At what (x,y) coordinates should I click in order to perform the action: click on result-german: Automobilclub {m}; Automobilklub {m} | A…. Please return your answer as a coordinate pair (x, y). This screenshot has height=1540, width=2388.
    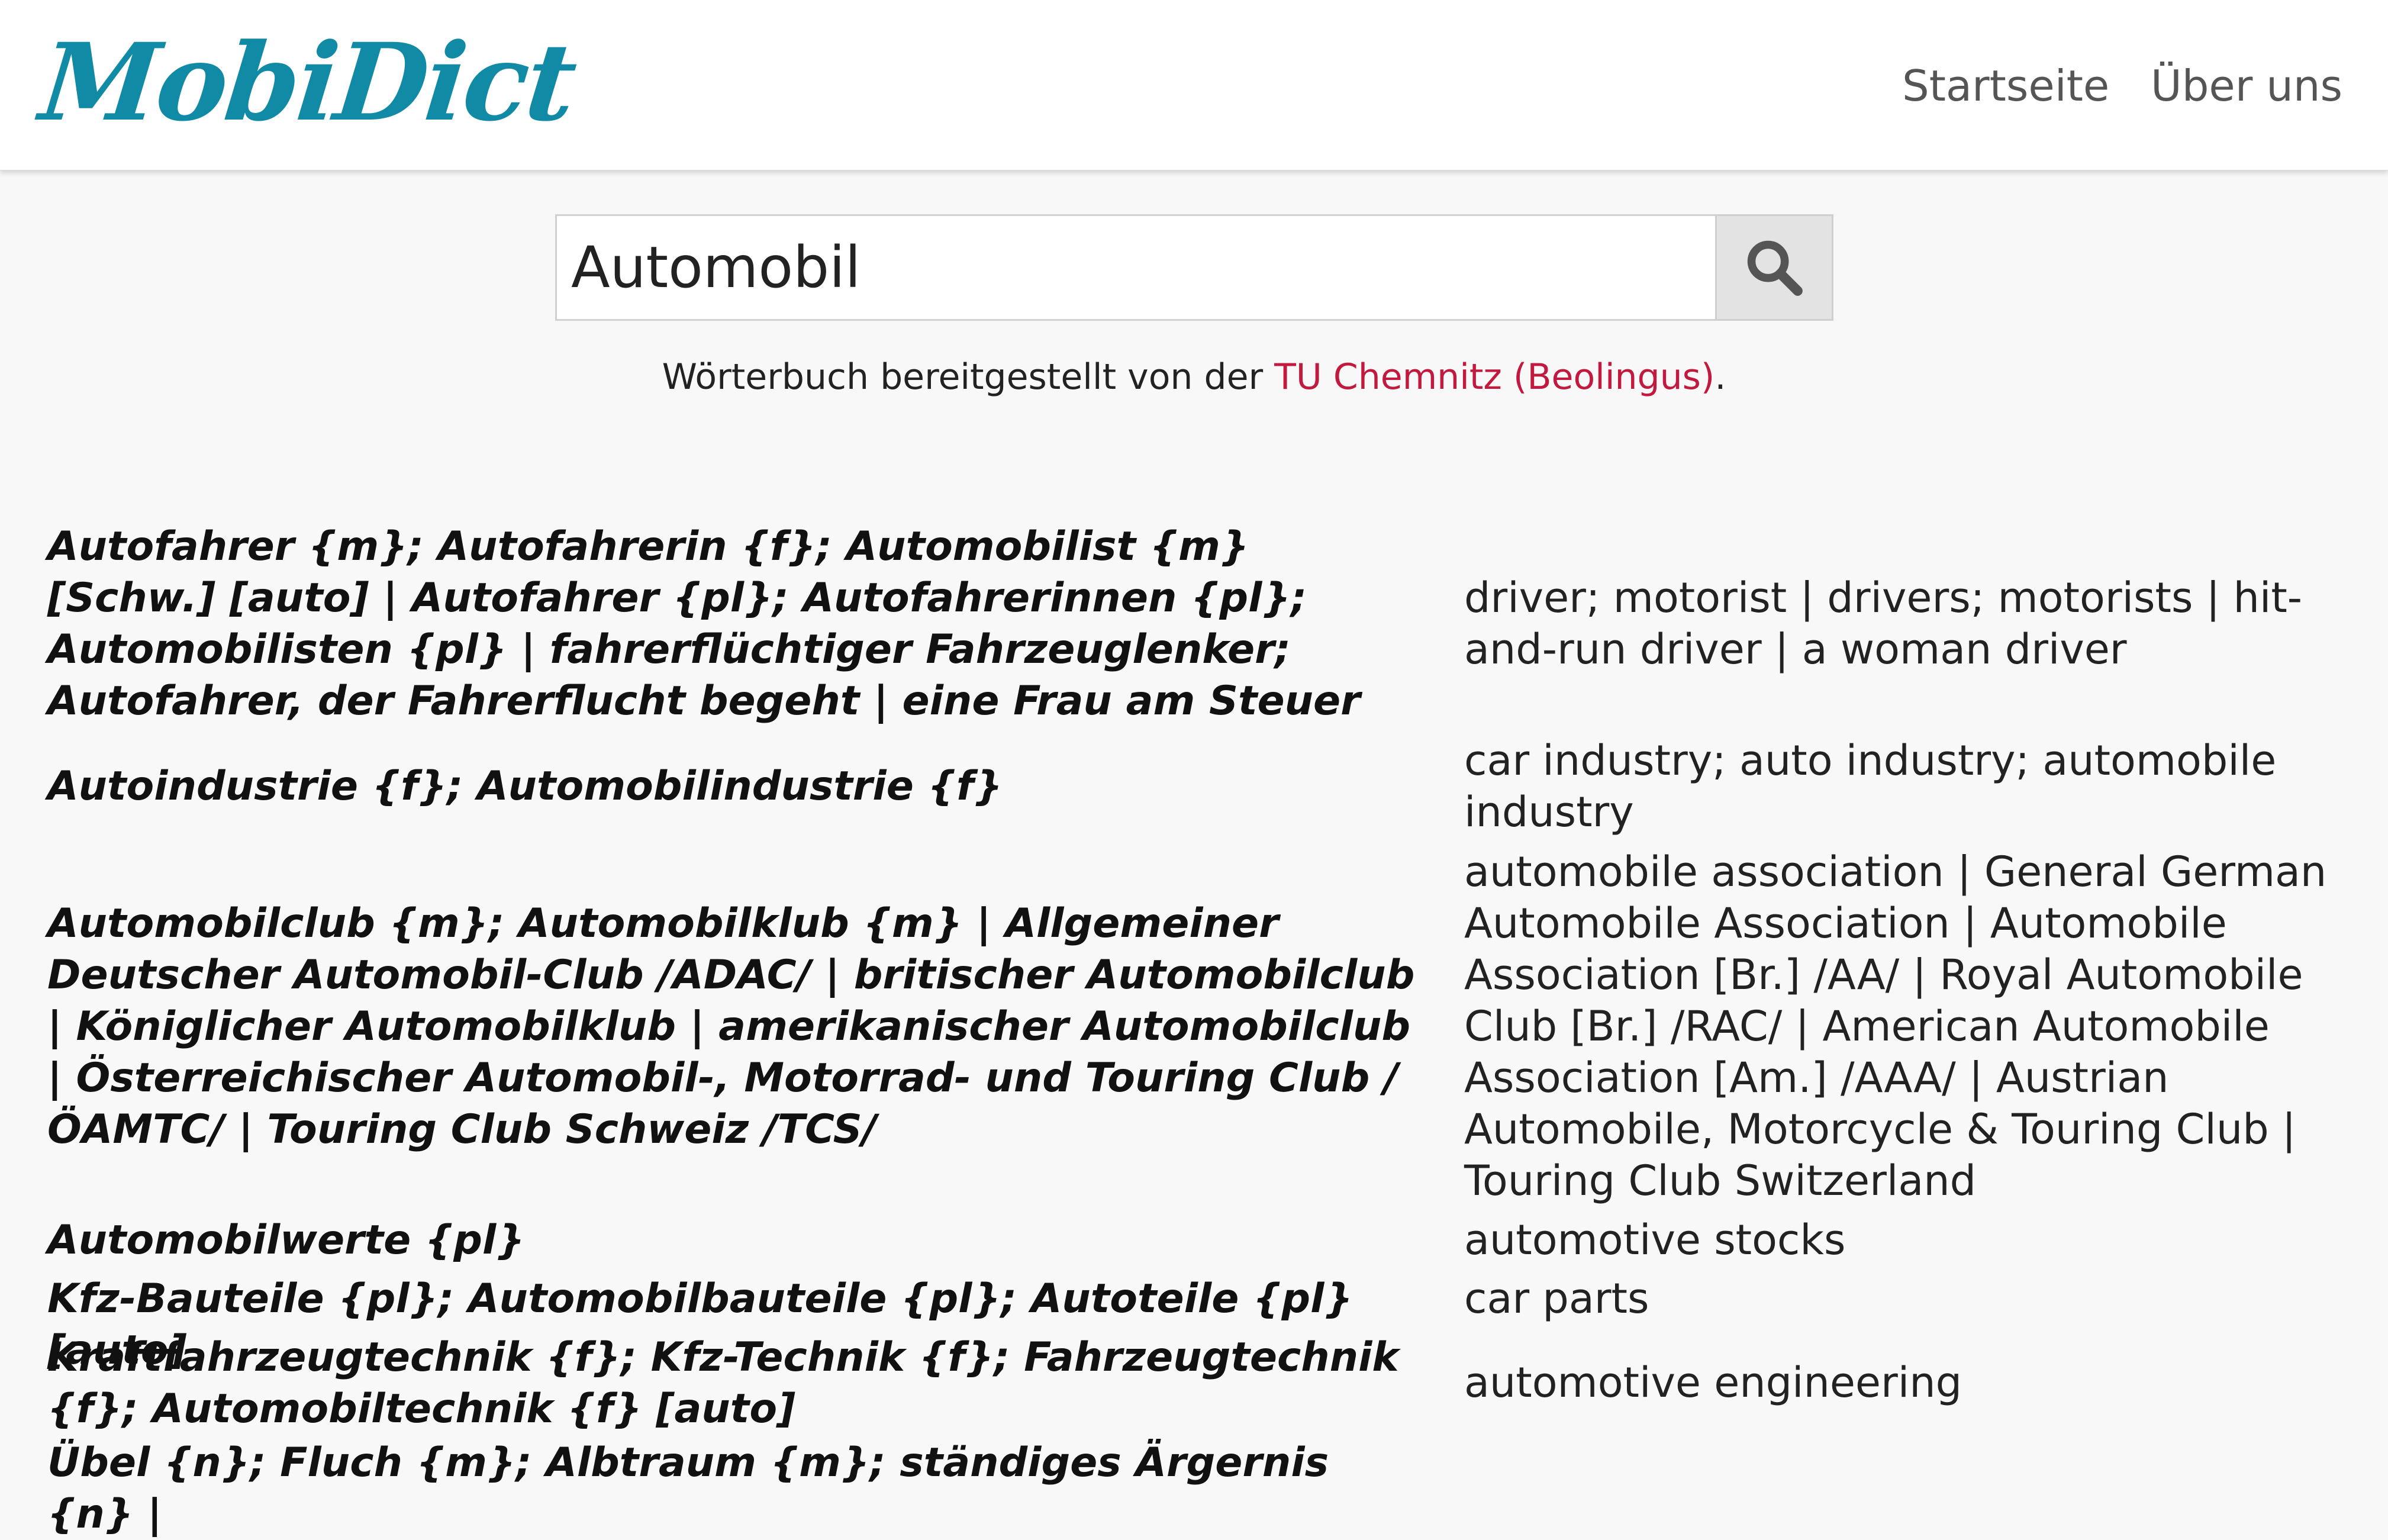
    Looking at the image, I should click on (731, 1027).